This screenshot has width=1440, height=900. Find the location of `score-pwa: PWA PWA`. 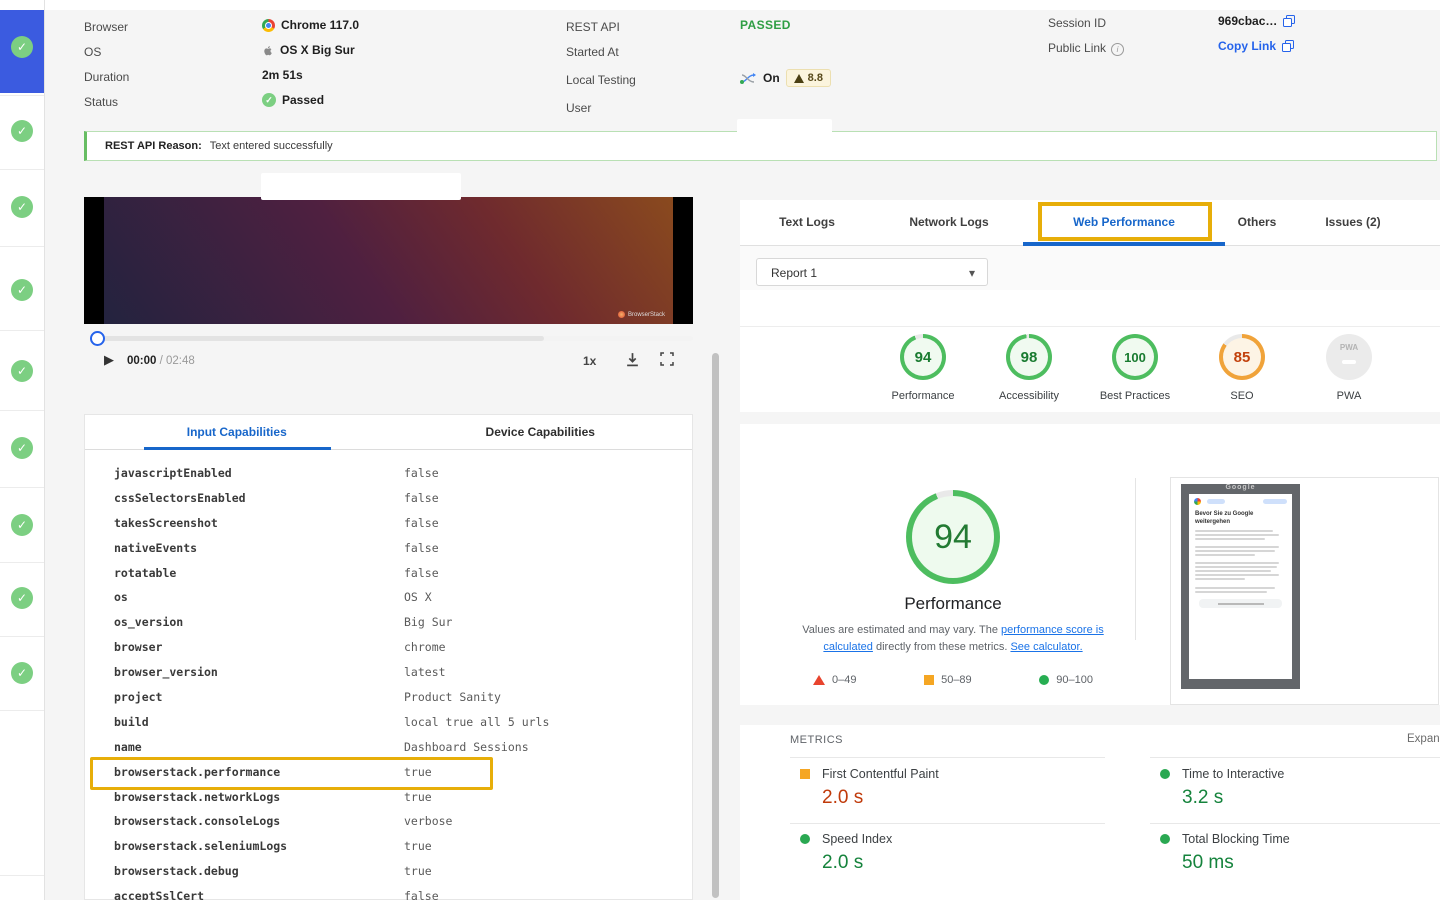

score-pwa: PWA PWA is located at coordinates (1349, 368).